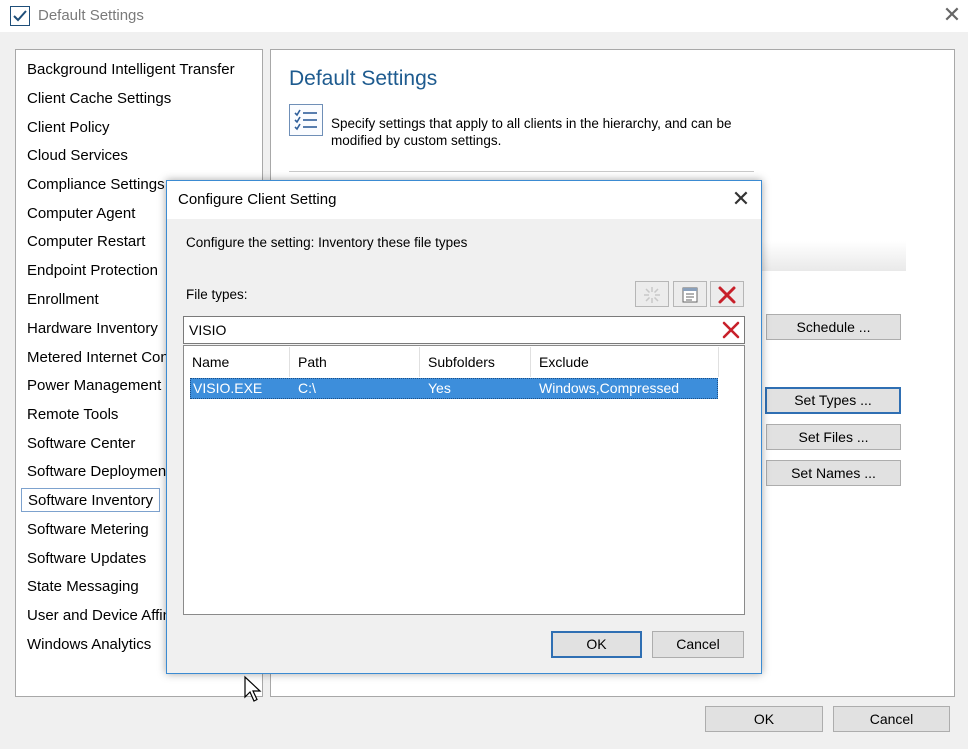 The width and height of the screenshot is (968, 749). I want to click on close-icon: ✕, so click(952, 15).